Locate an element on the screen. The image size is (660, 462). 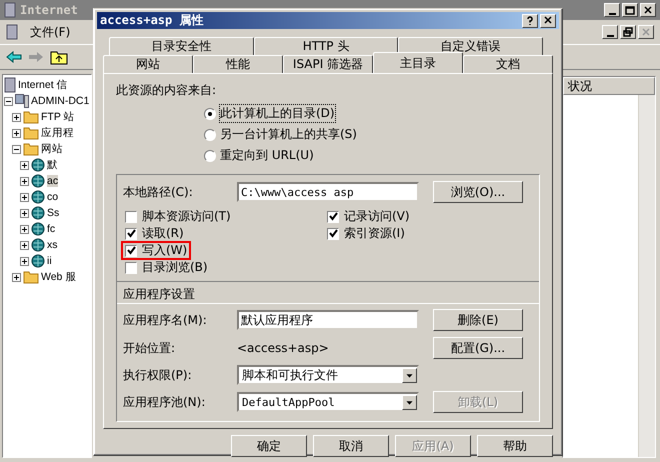
restore-icon is located at coordinates (628, 32).